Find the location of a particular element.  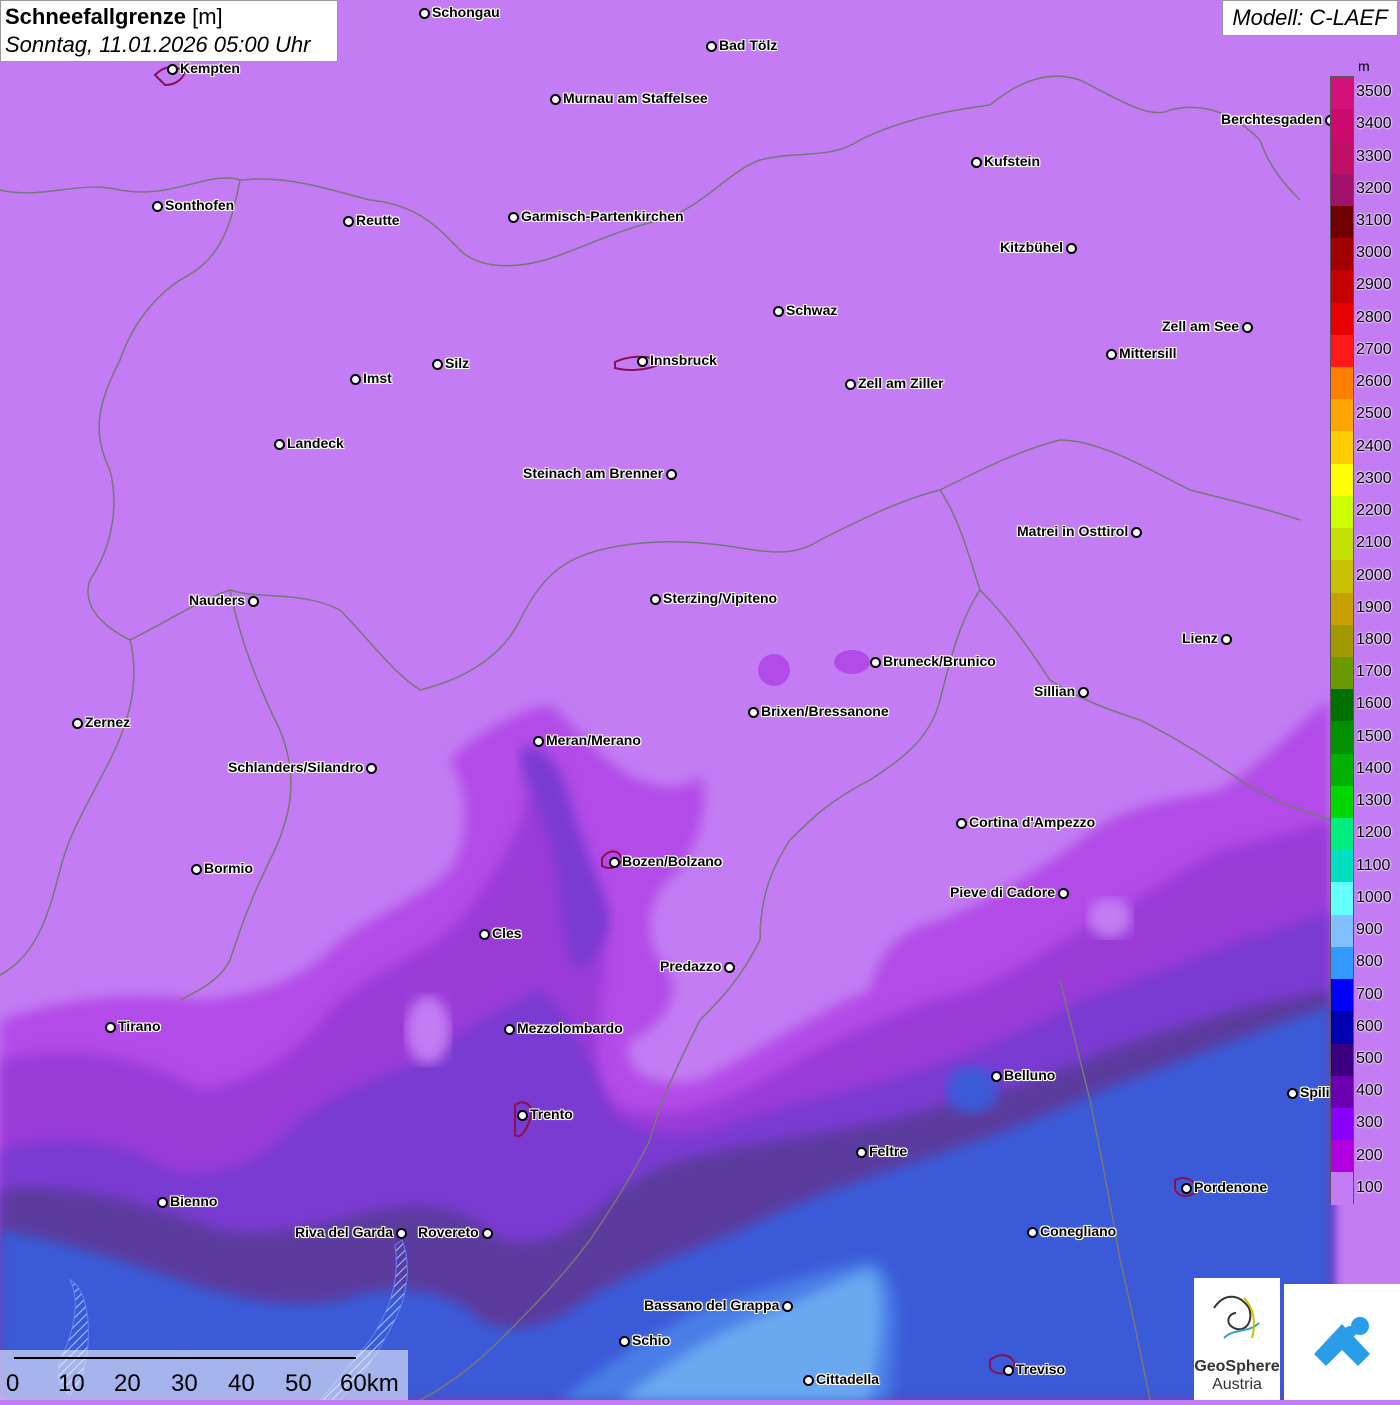

city-label: Zernez is located at coordinates (107, 722).